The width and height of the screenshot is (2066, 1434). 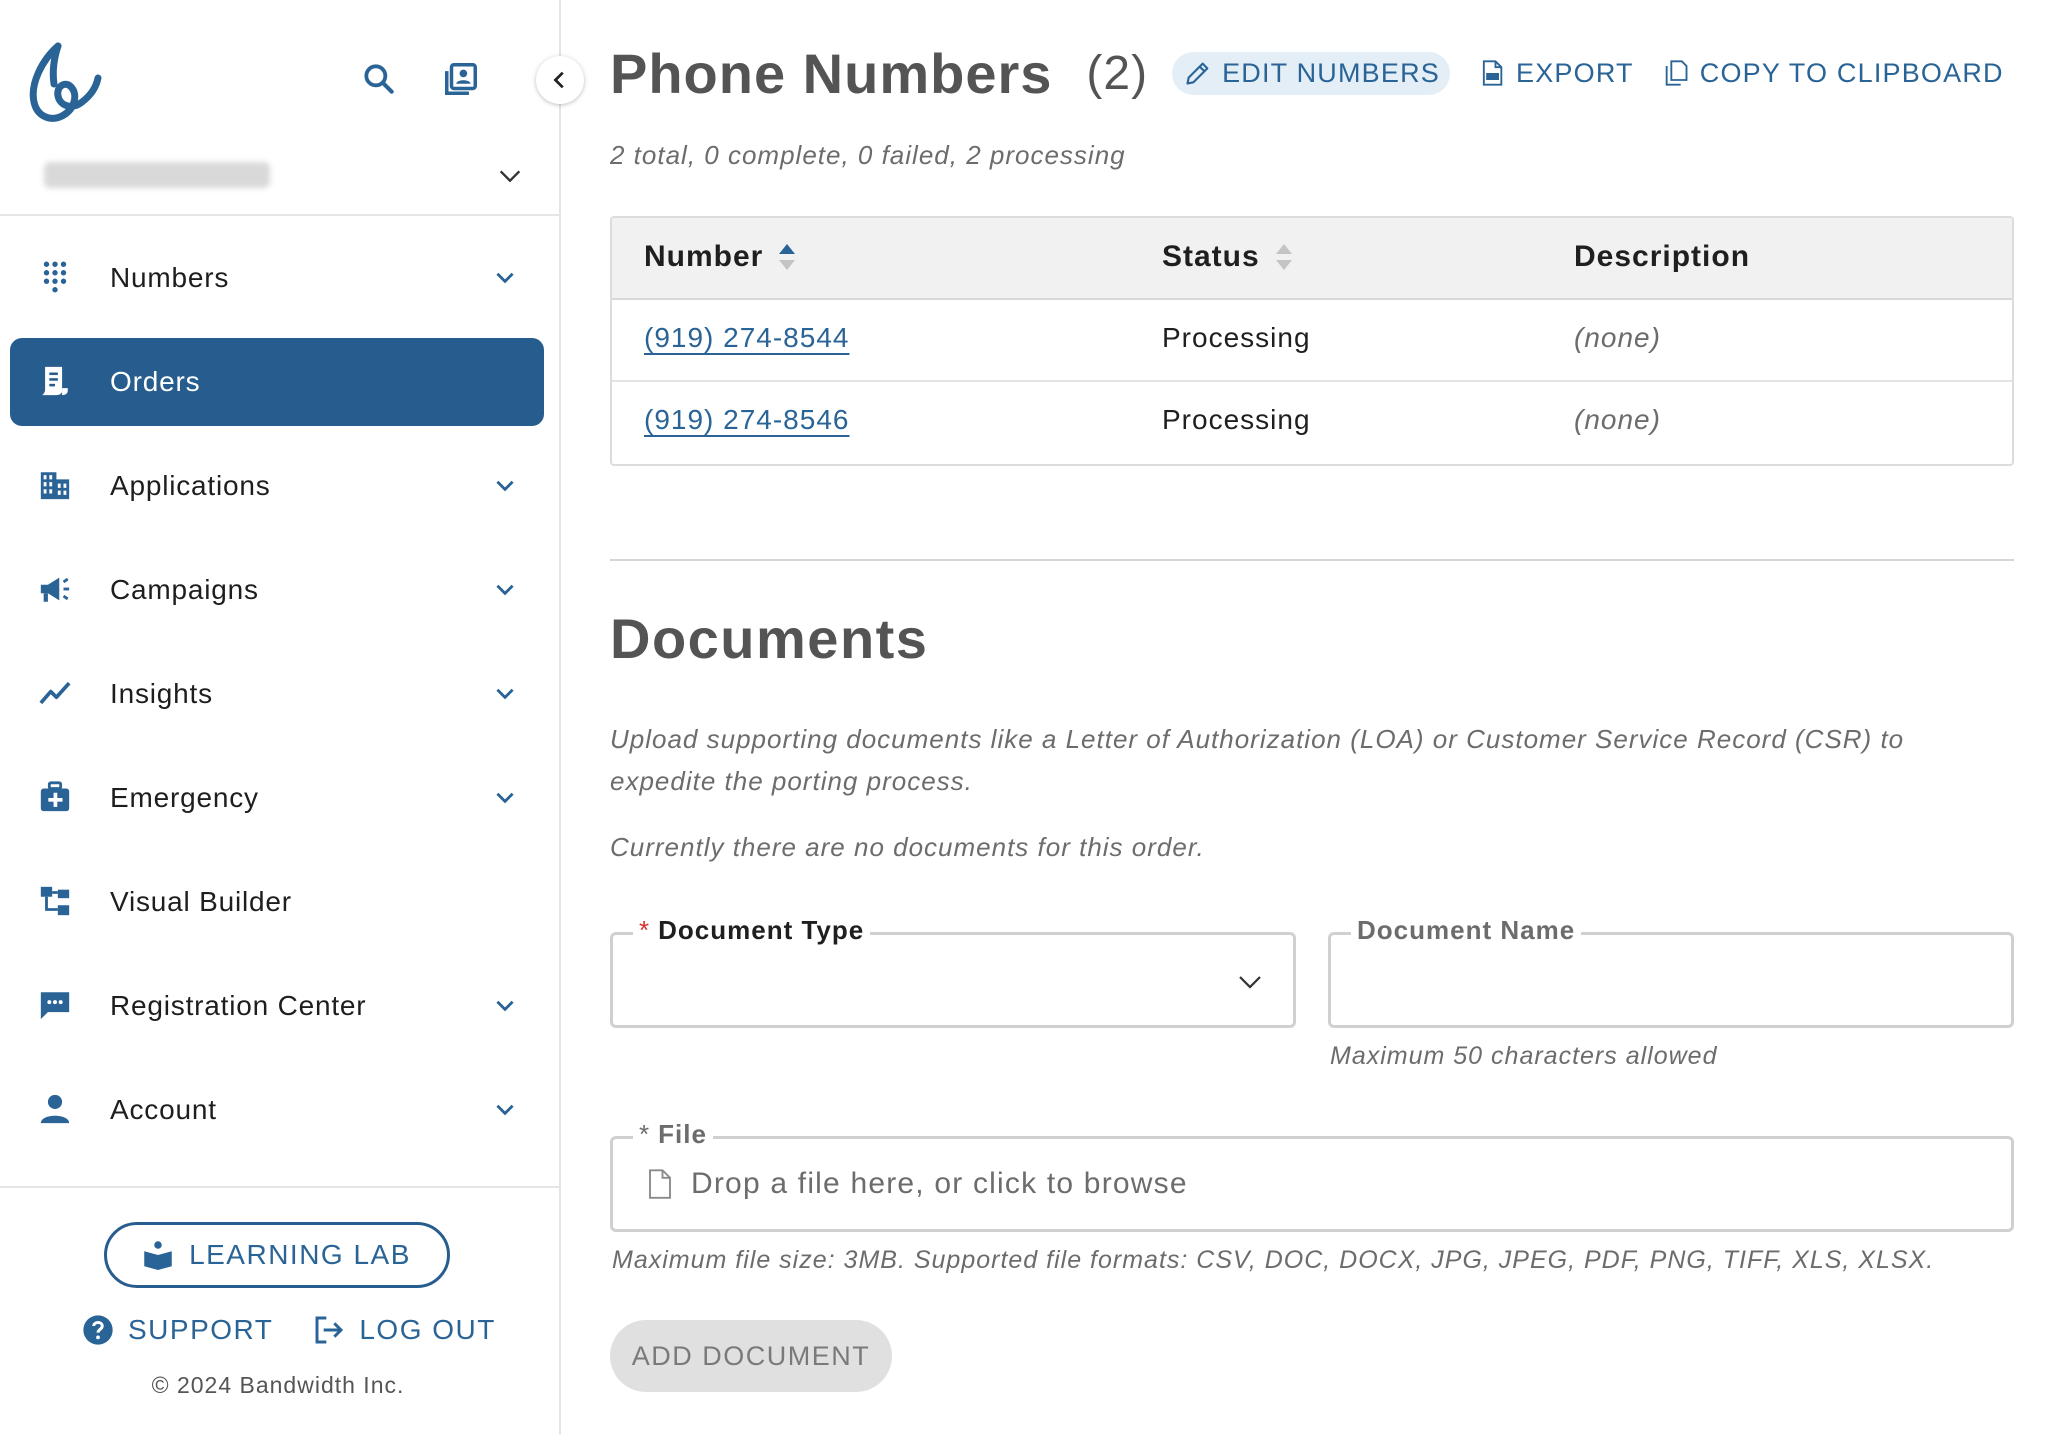 I want to click on megaphone-icon, so click(x=55, y=589).